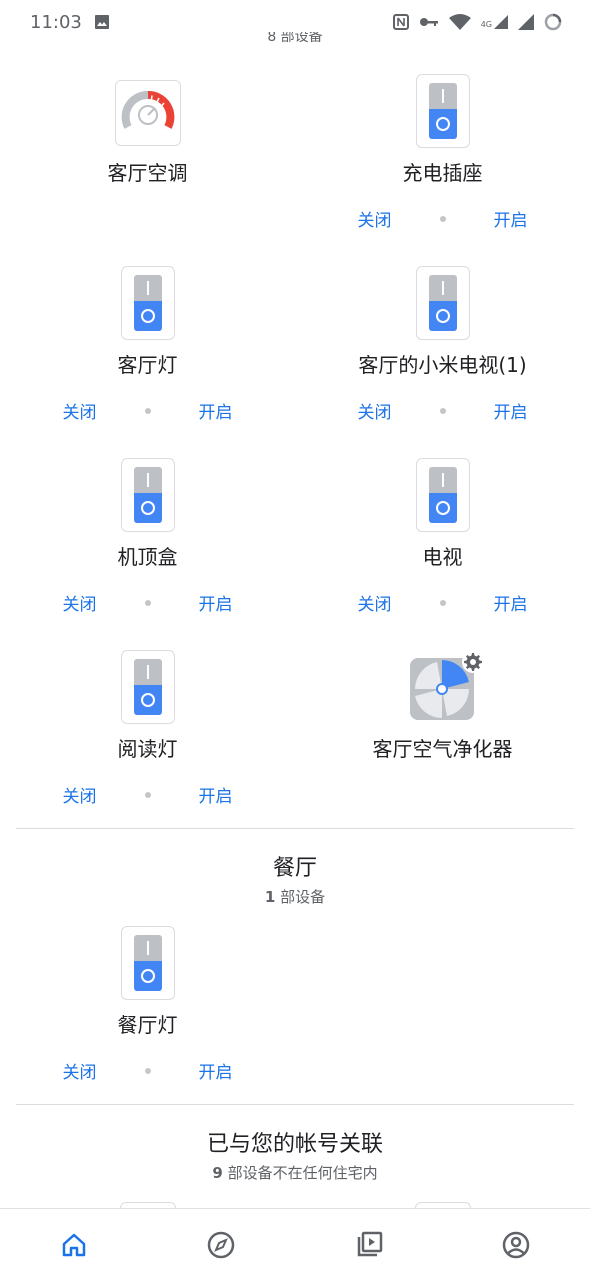 The image size is (590, 1281). What do you see at coordinates (442, 173) in the screenshot?
I see `device-name: 充电插座` at bounding box center [442, 173].